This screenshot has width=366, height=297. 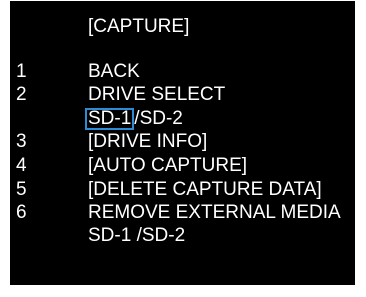 I want to click on menu-item-number: 1, so click(x=21, y=71).